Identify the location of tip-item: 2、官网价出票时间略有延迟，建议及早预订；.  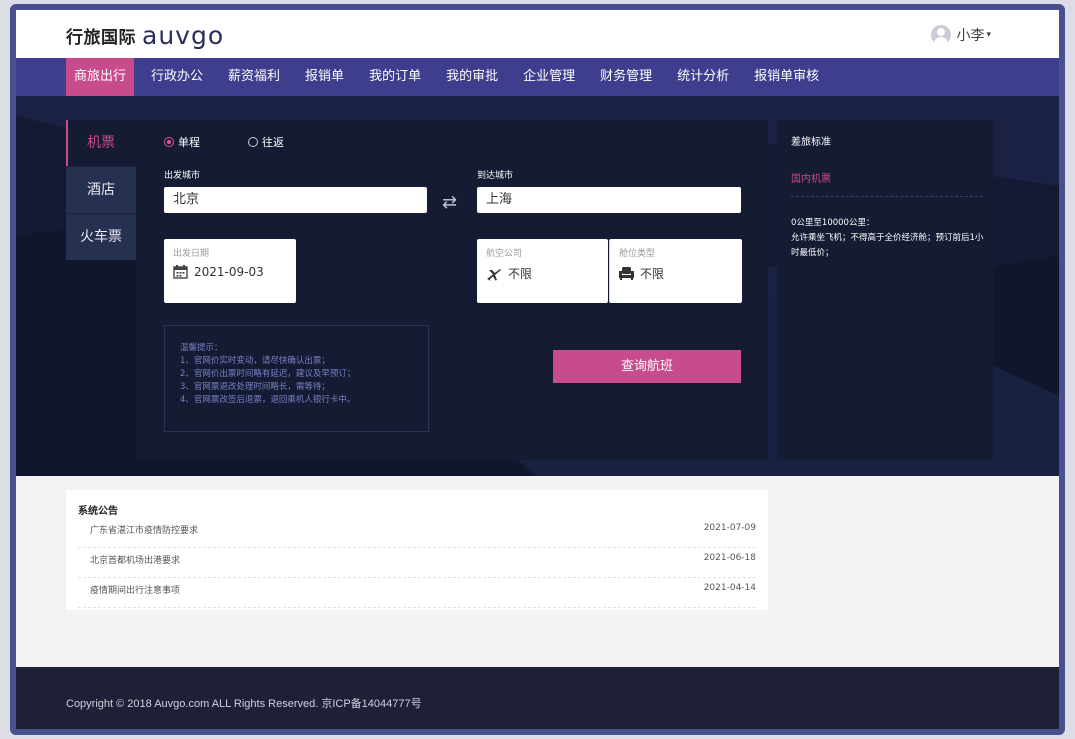
(268, 374).